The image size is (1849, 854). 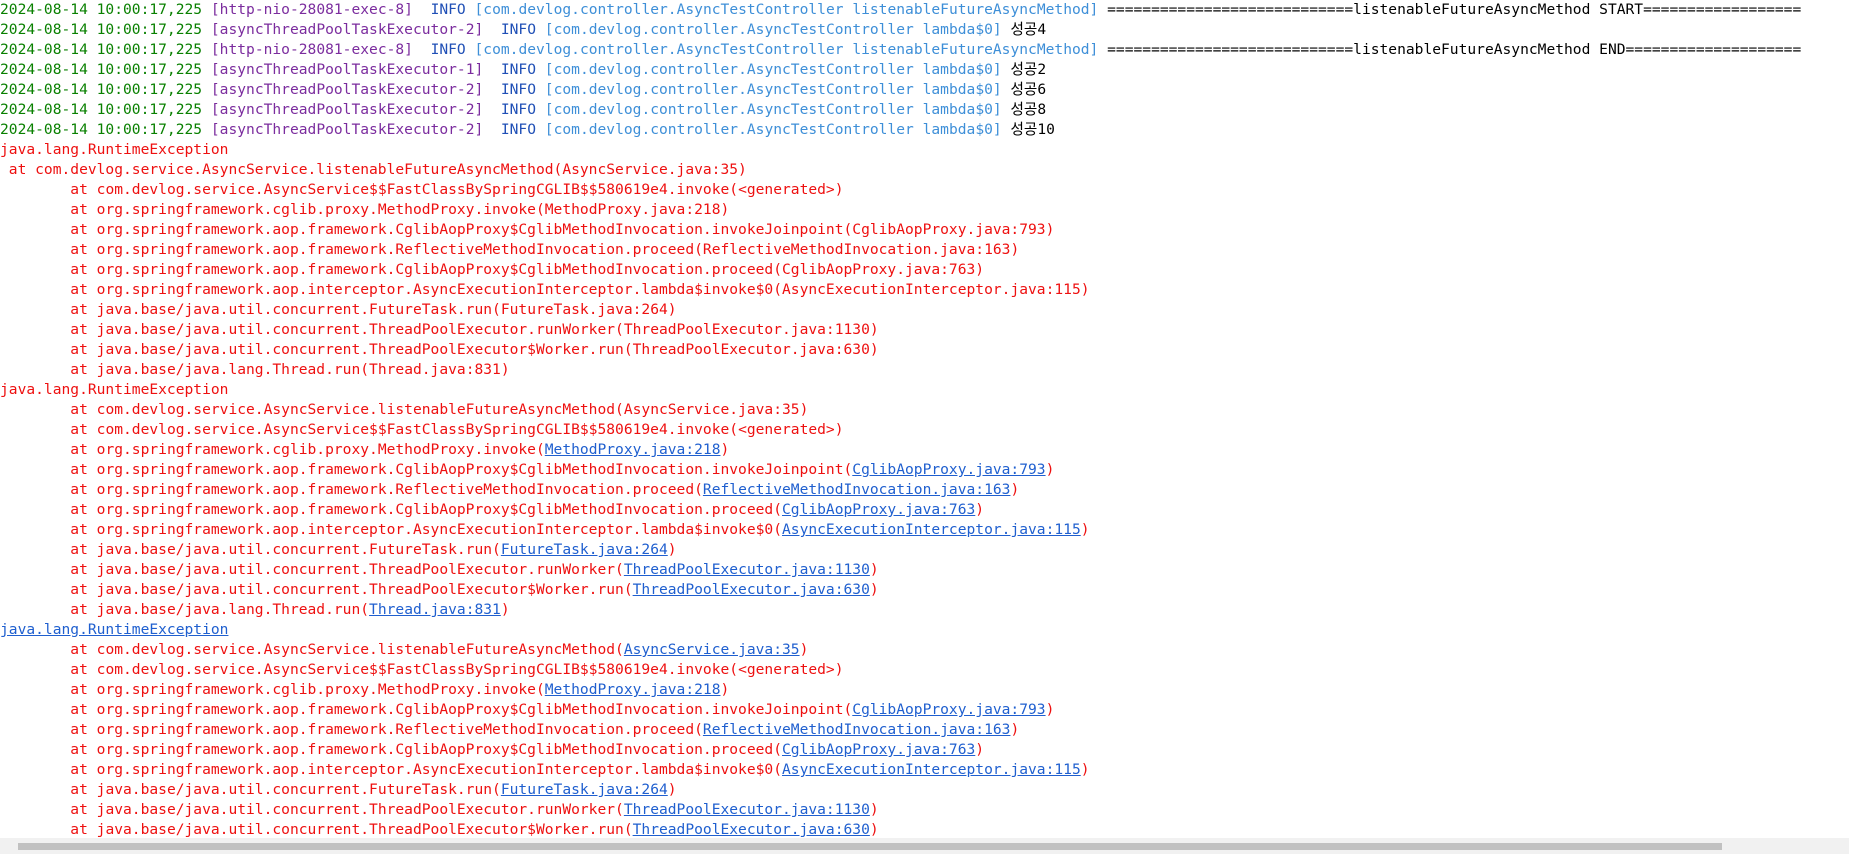 What do you see at coordinates (870, 846) in the screenshot?
I see `scrollbar-thumb` at bounding box center [870, 846].